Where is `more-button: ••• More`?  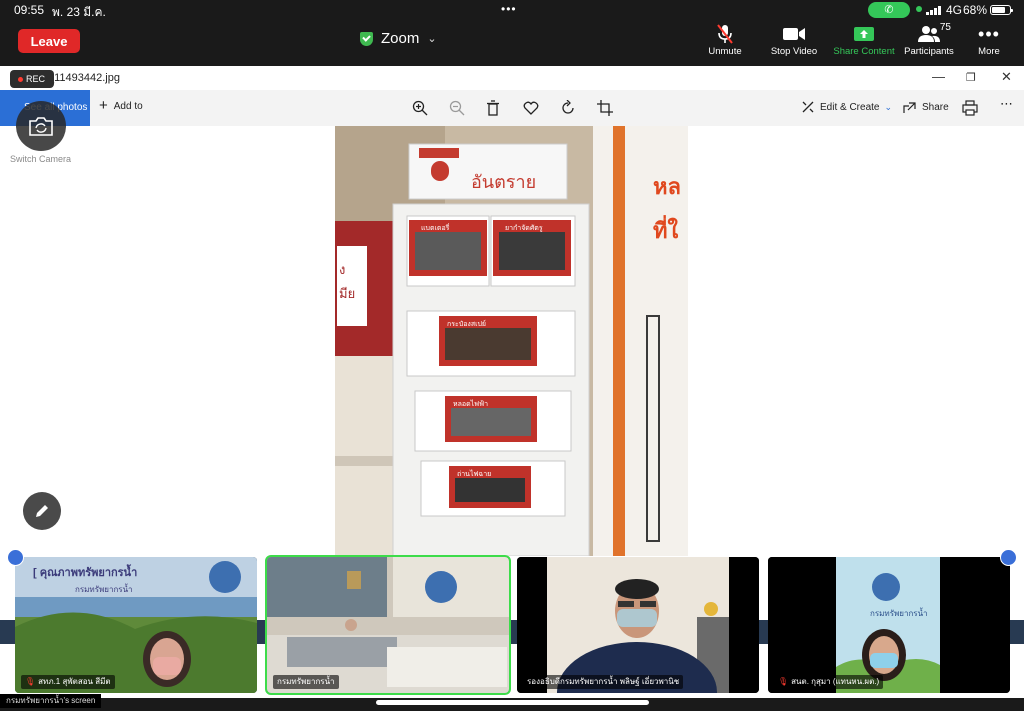
more-button: ••• More is located at coordinates (988, 41).